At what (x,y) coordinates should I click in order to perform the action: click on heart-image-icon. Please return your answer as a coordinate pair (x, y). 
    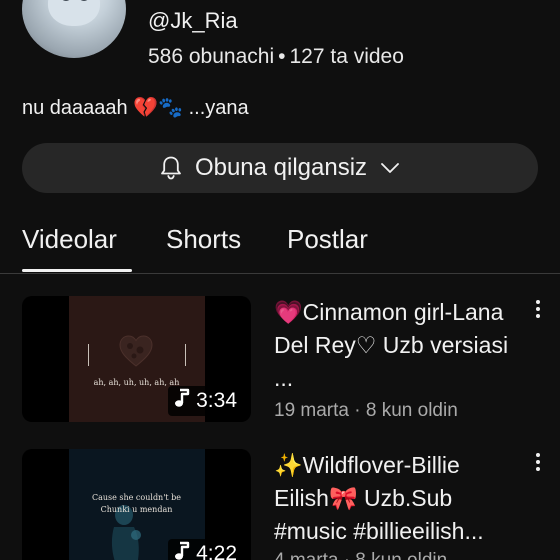
    Looking at the image, I should click on (136, 351).